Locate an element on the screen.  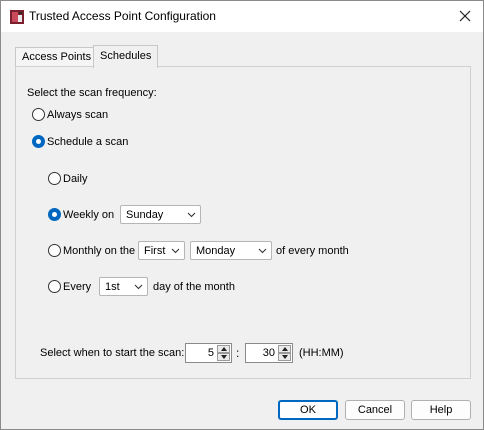
always-scan-label: Always scan is located at coordinates (78, 115).